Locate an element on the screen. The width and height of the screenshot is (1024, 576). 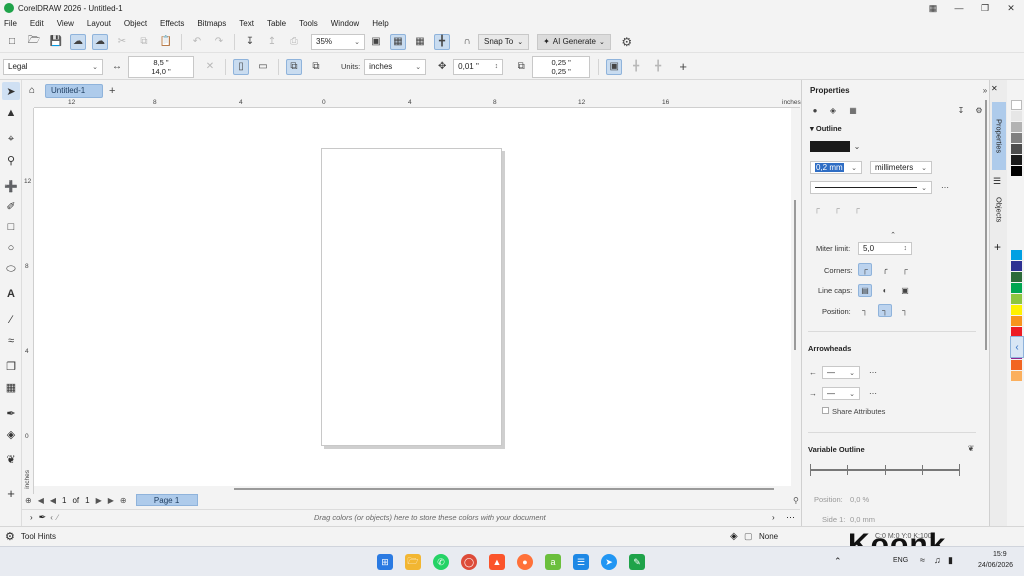
horizontal-scrollbar is located at coordinates (412, 489).